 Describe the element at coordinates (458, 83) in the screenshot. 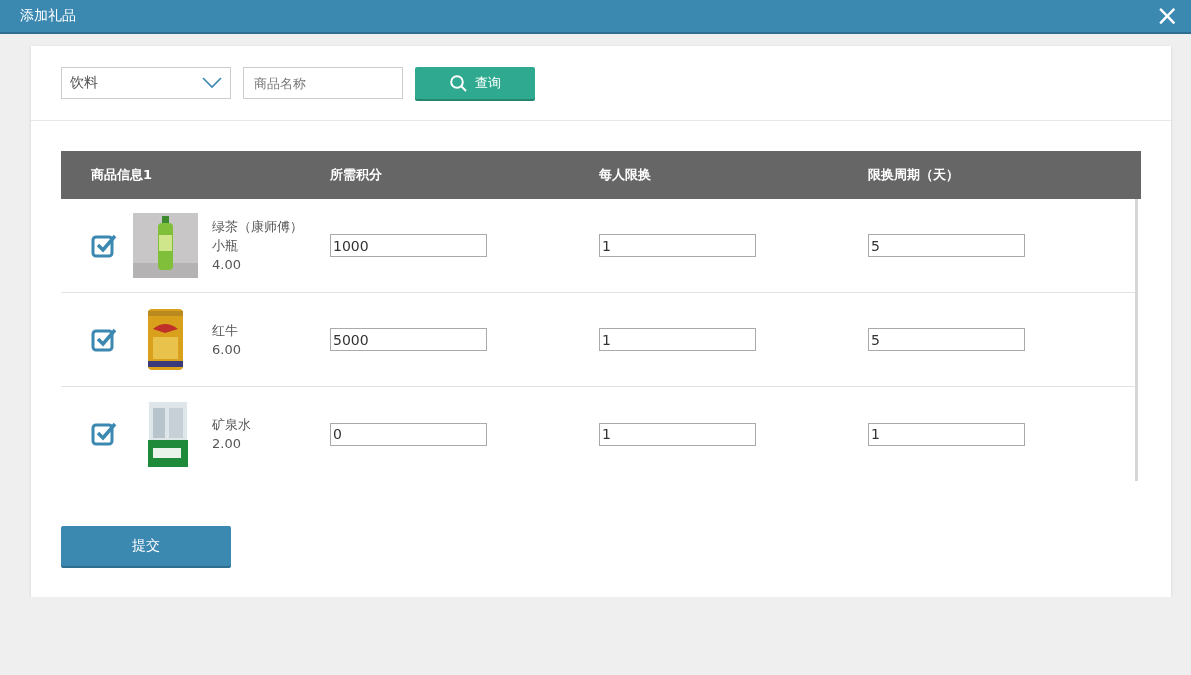

I see `search-icon` at that location.